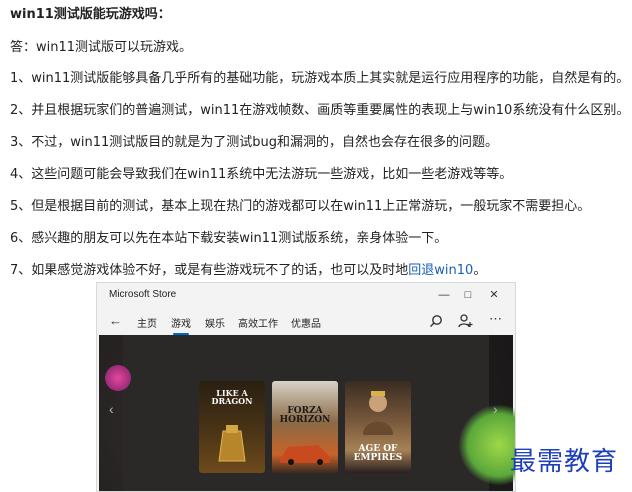 This screenshot has width=632, height=492. What do you see at coordinates (495, 409) in the screenshot?
I see `carousel-next-icon: ›` at bounding box center [495, 409].